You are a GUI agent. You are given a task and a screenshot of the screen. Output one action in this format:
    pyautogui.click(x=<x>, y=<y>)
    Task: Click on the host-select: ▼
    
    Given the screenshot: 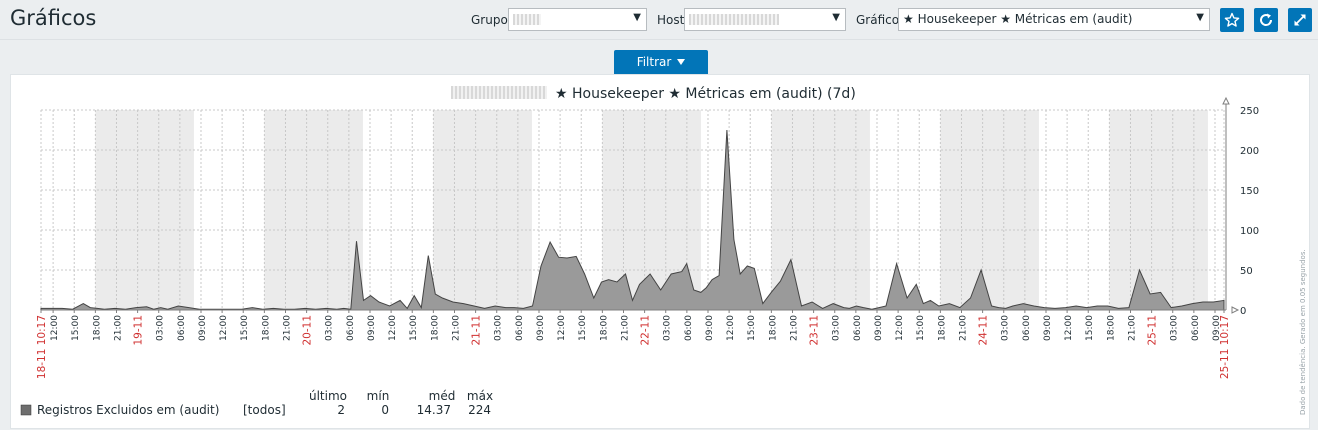 What is the action you would take?
    pyautogui.click(x=765, y=19)
    